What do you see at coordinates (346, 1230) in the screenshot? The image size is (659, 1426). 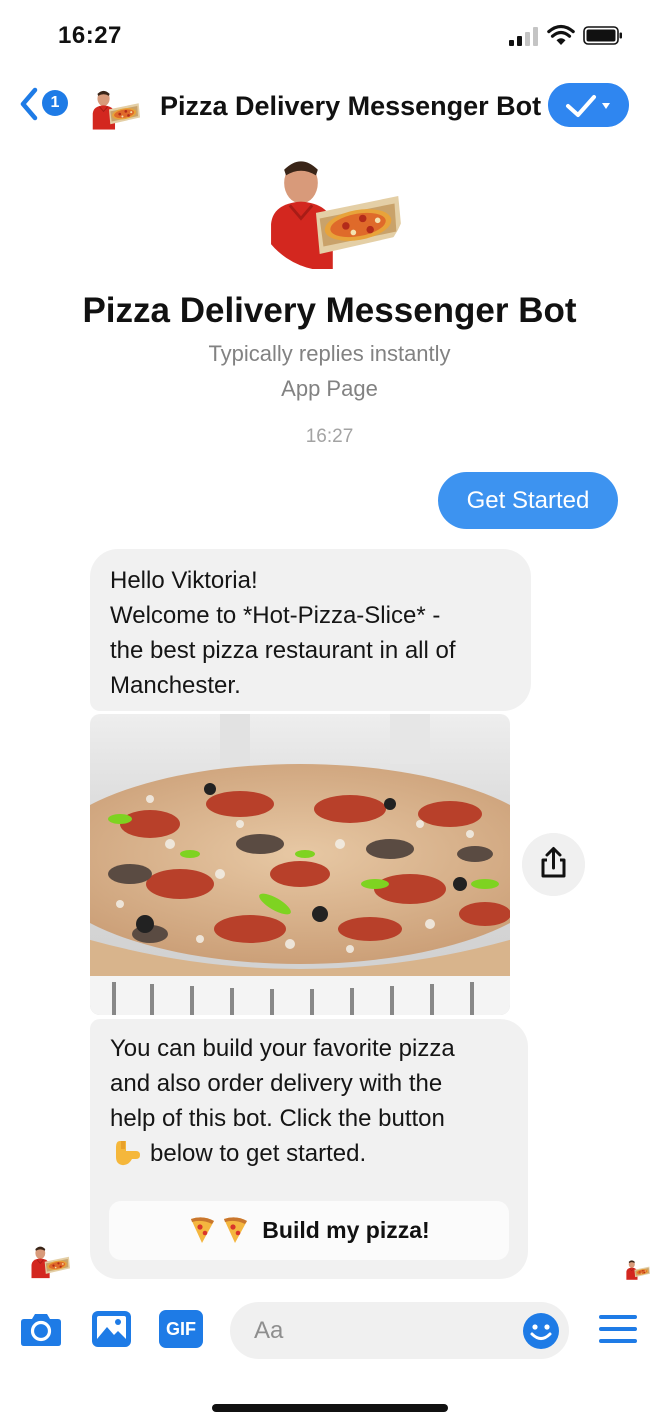 I see `build-button-label: Build my pizza!` at bounding box center [346, 1230].